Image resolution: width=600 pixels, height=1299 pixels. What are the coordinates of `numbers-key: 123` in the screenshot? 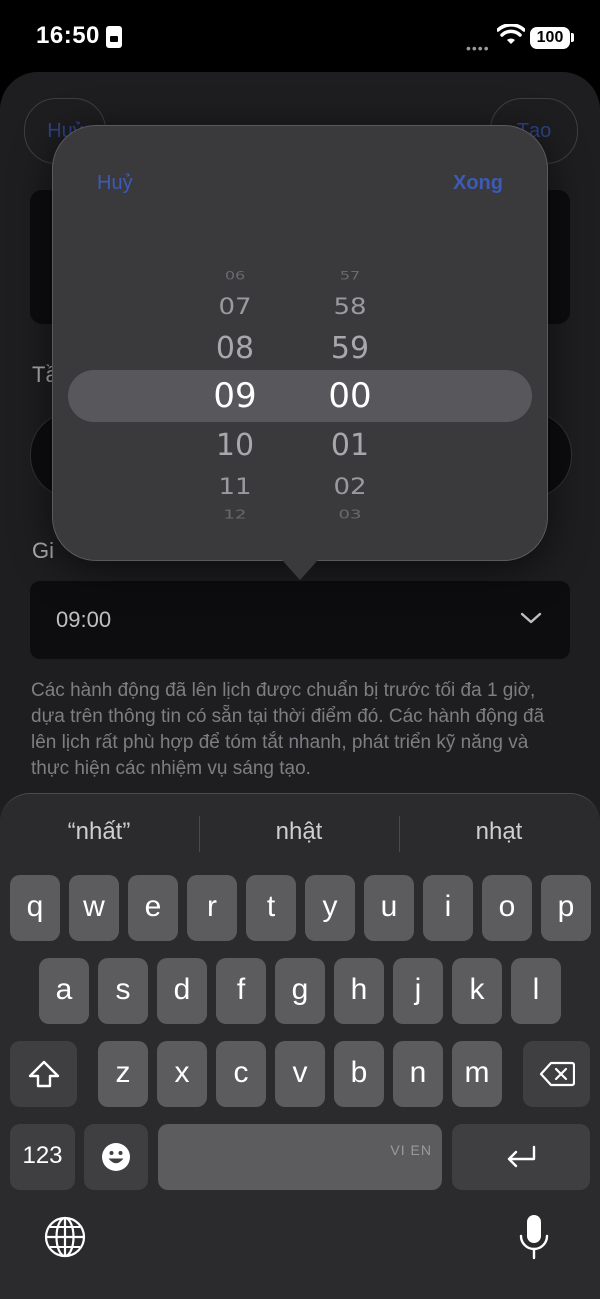 It's located at (42, 1157).